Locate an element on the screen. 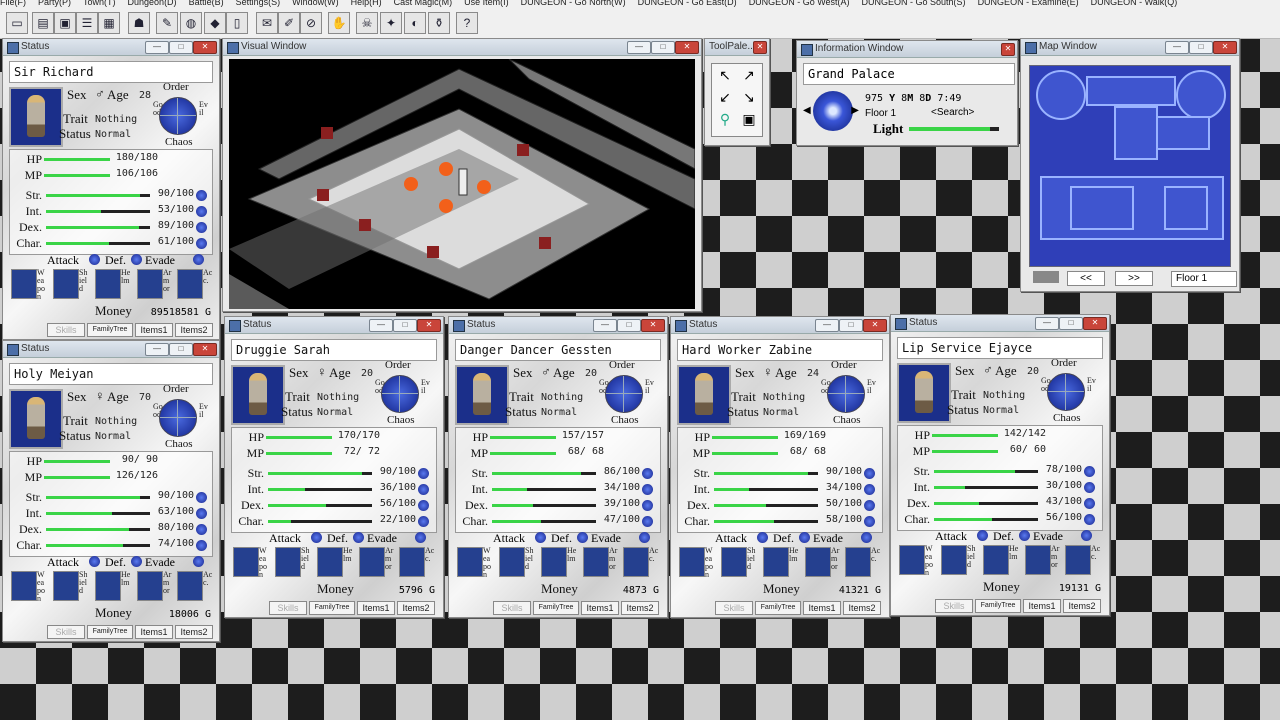 This screenshot has height=720, width=1280. palette-icon: ◐ is located at coordinates (415, 23).